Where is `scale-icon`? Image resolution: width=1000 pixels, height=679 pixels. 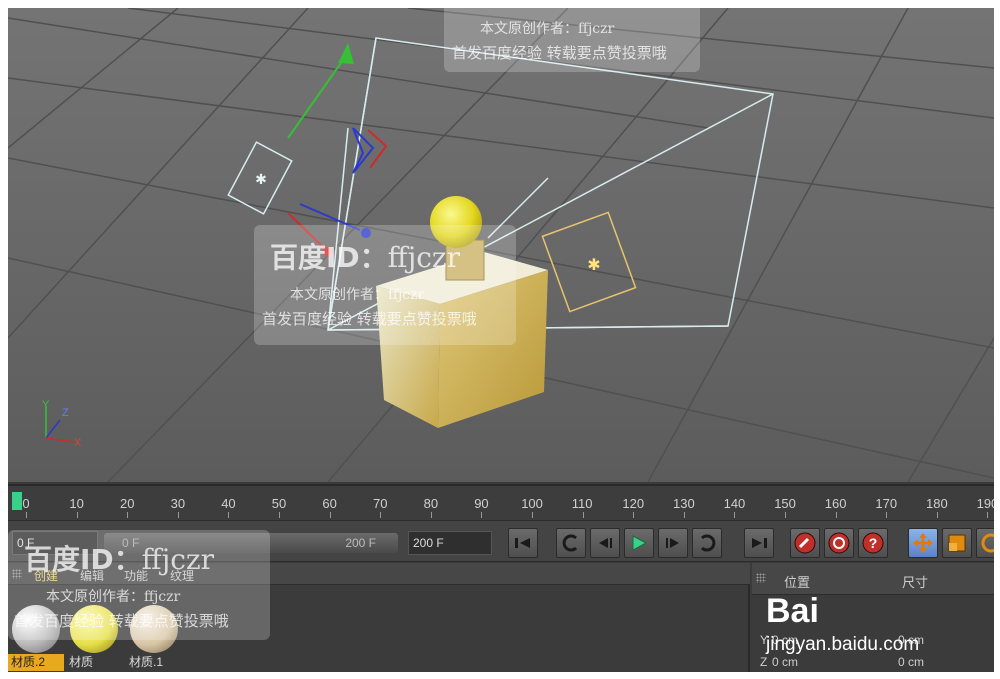 scale-icon is located at coordinates (957, 543).